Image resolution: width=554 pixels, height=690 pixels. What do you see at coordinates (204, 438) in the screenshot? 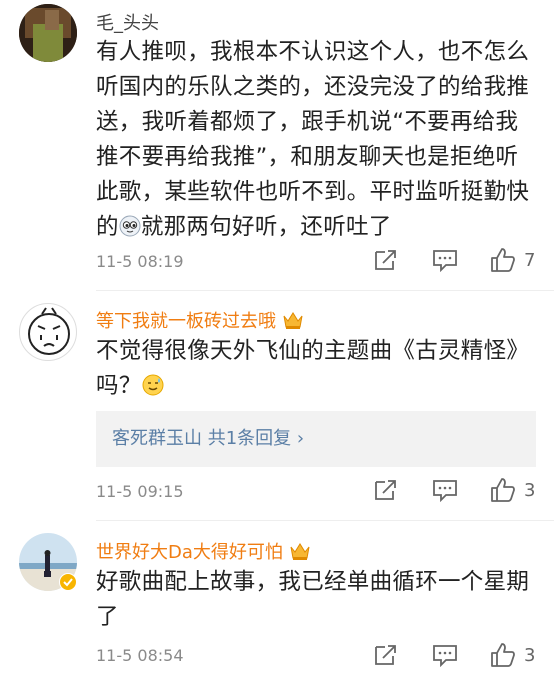
I see `reply-link-text: 客死群玉山 共1条回复` at bounding box center [204, 438].